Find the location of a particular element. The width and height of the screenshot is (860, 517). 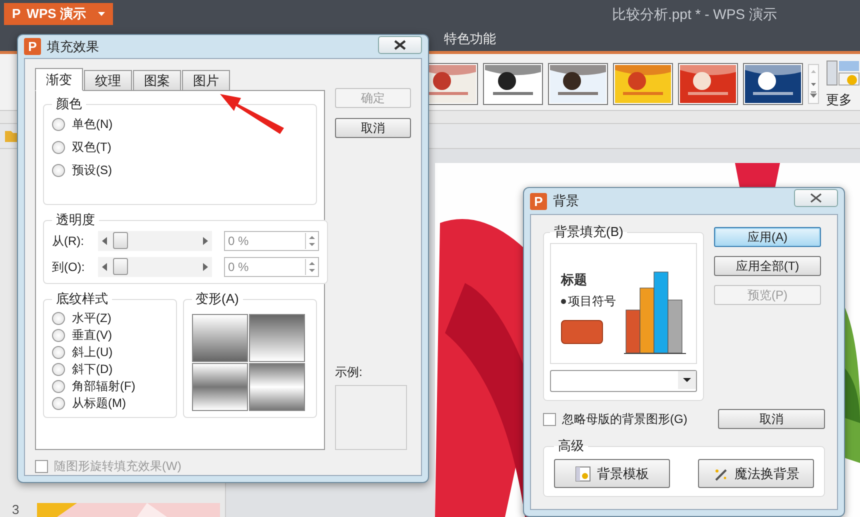

group-title: 透明度 is located at coordinates (75, 220).